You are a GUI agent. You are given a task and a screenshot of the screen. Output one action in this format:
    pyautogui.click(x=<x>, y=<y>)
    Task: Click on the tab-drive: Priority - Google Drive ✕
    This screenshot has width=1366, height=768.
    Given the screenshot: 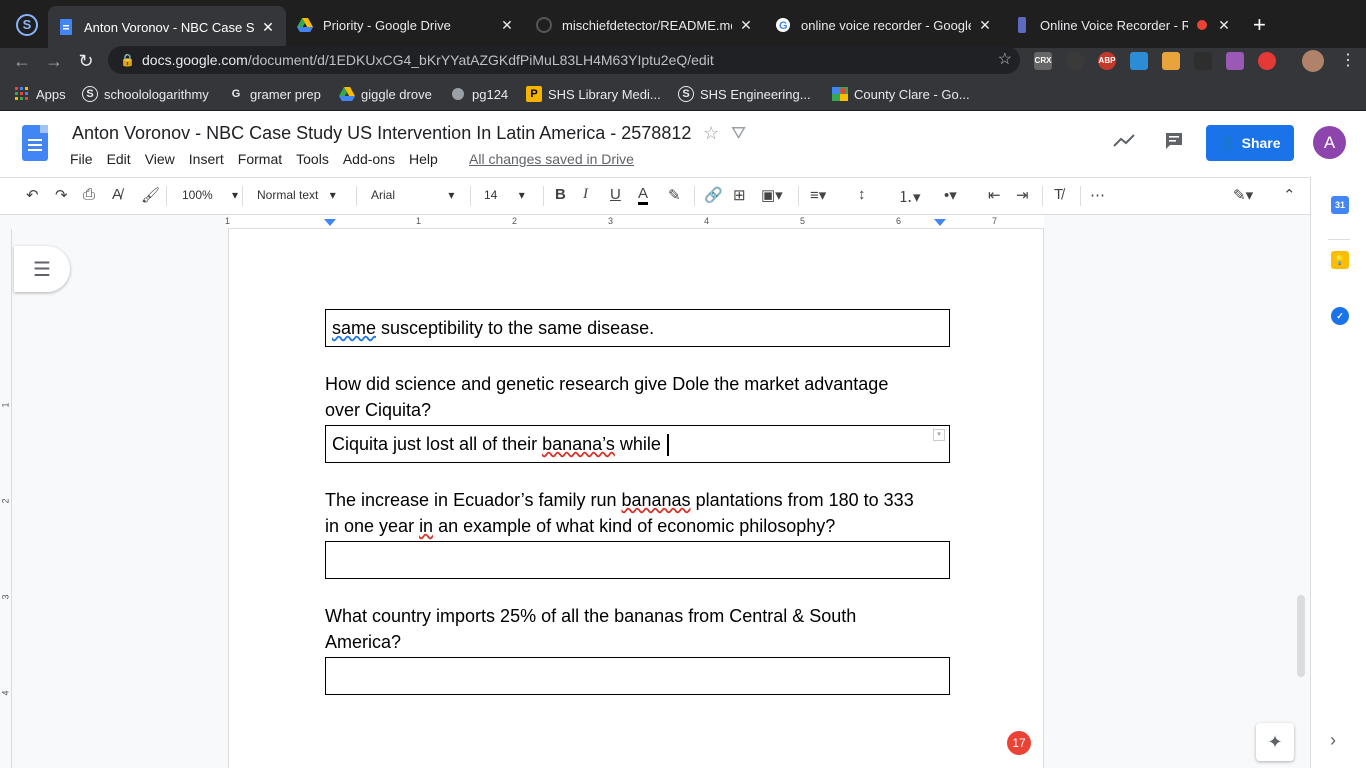 What is the action you would take?
    pyautogui.click(x=406, y=25)
    